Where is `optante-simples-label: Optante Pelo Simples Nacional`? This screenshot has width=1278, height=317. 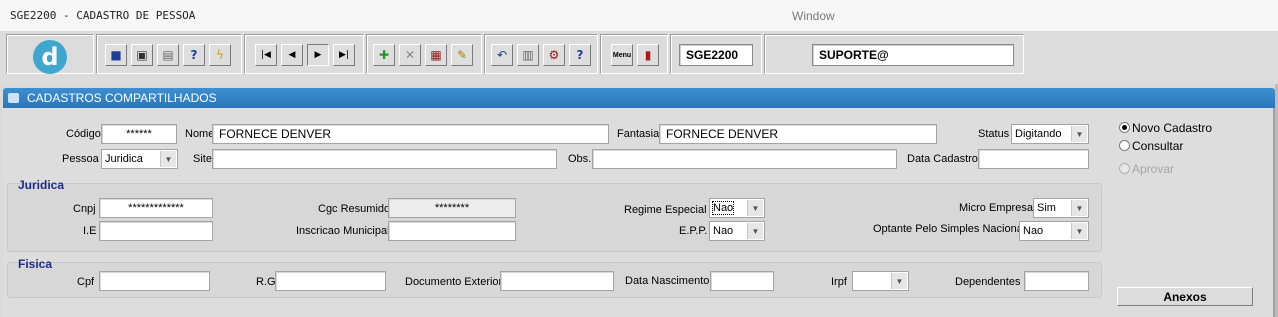 optante-simples-label: Optante Pelo Simples Nacional is located at coordinates (949, 229).